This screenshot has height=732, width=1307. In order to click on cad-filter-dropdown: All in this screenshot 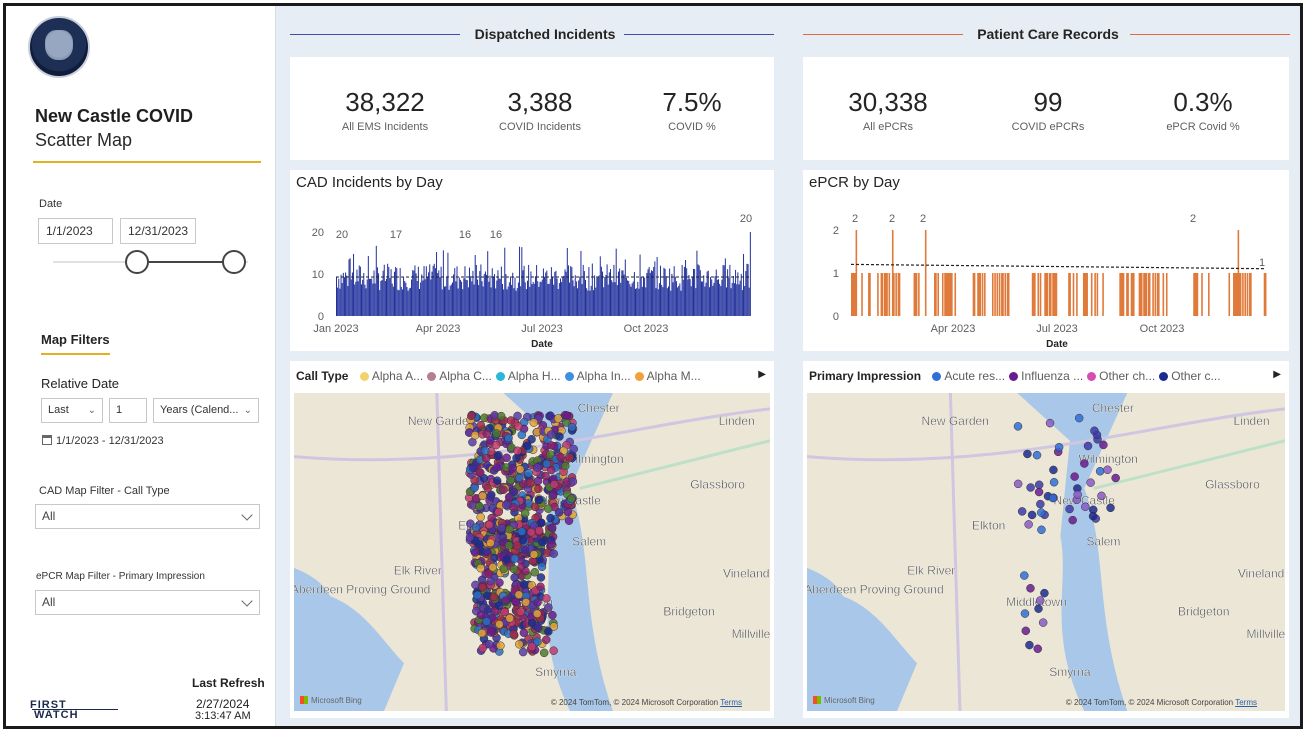, I will do `click(147, 516)`.